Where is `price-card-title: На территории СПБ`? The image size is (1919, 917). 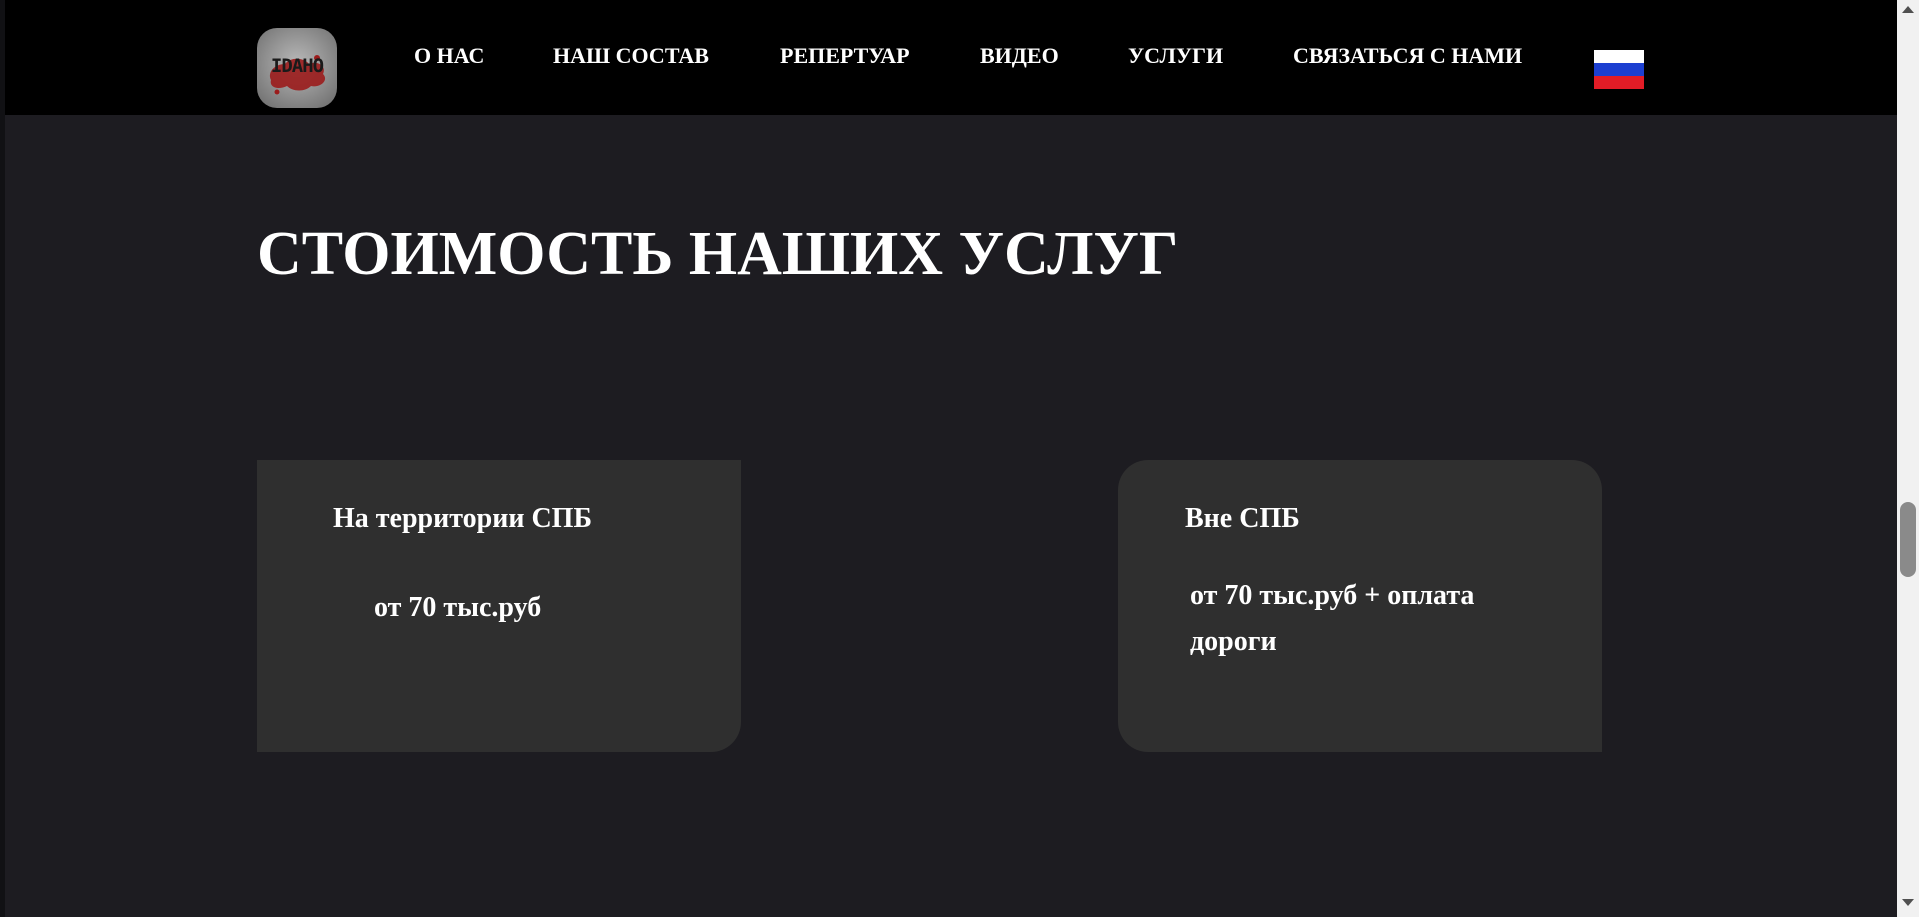 price-card-title: На территории СПБ is located at coordinates (462, 518).